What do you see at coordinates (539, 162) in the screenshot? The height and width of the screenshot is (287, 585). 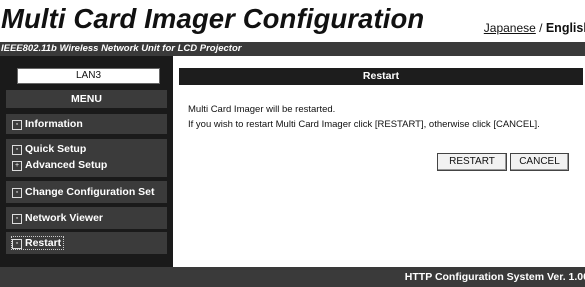 I see `cancel-button: CANCEL` at bounding box center [539, 162].